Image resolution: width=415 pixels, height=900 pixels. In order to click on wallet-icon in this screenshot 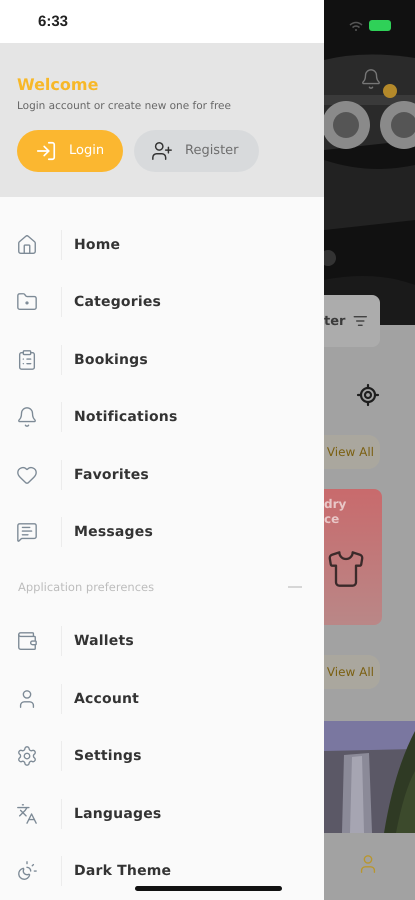, I will do `click(27, 641)`.